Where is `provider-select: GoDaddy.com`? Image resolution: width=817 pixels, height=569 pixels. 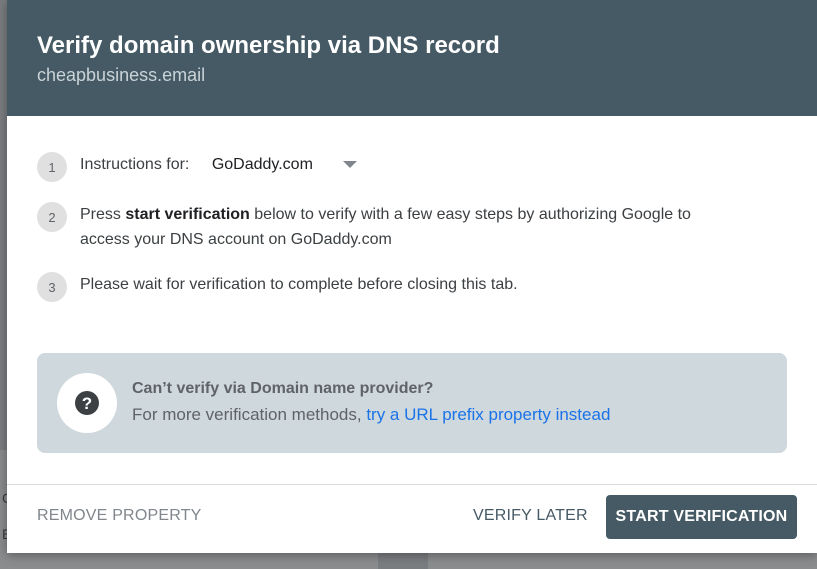
provider-select: GoDaddy.com is located at coordinates (284, 164).